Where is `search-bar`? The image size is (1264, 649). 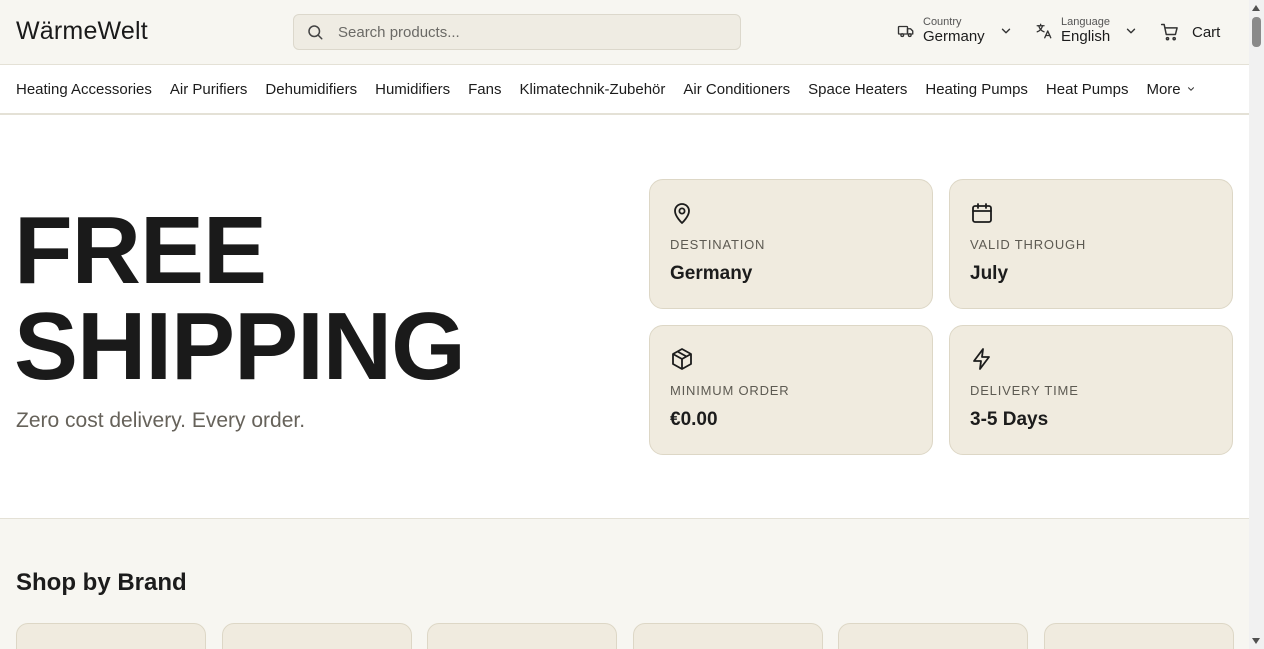
search-bar is located at coordinates (517, 32).